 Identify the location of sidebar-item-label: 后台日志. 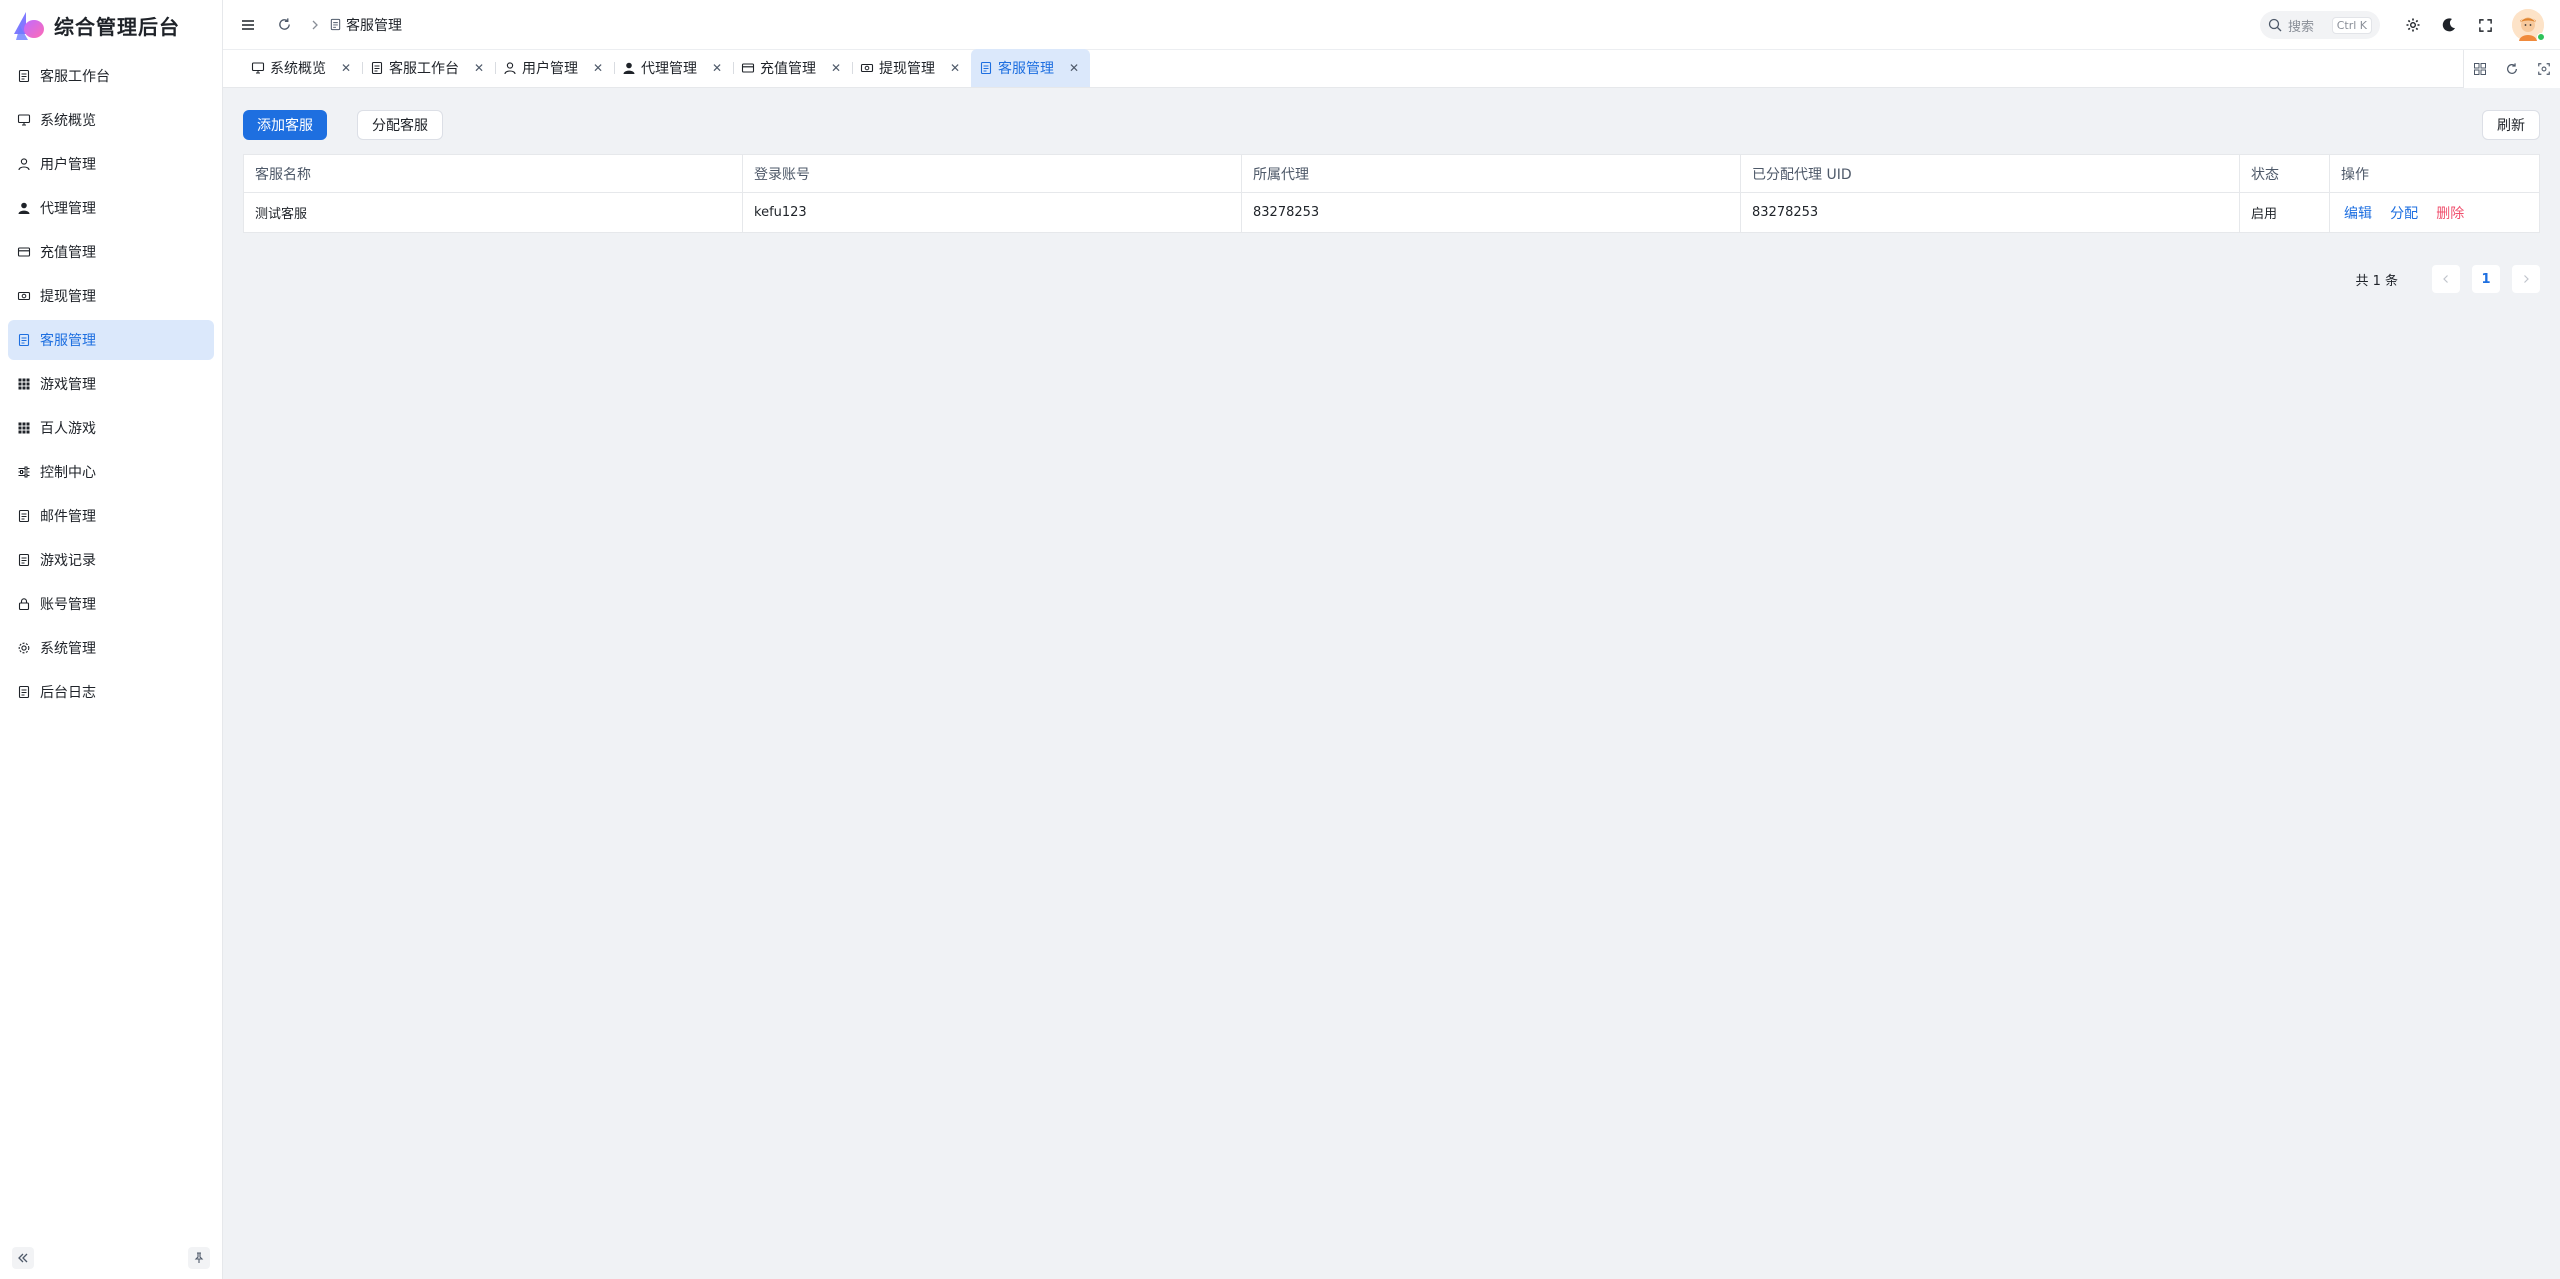
(68, 693).